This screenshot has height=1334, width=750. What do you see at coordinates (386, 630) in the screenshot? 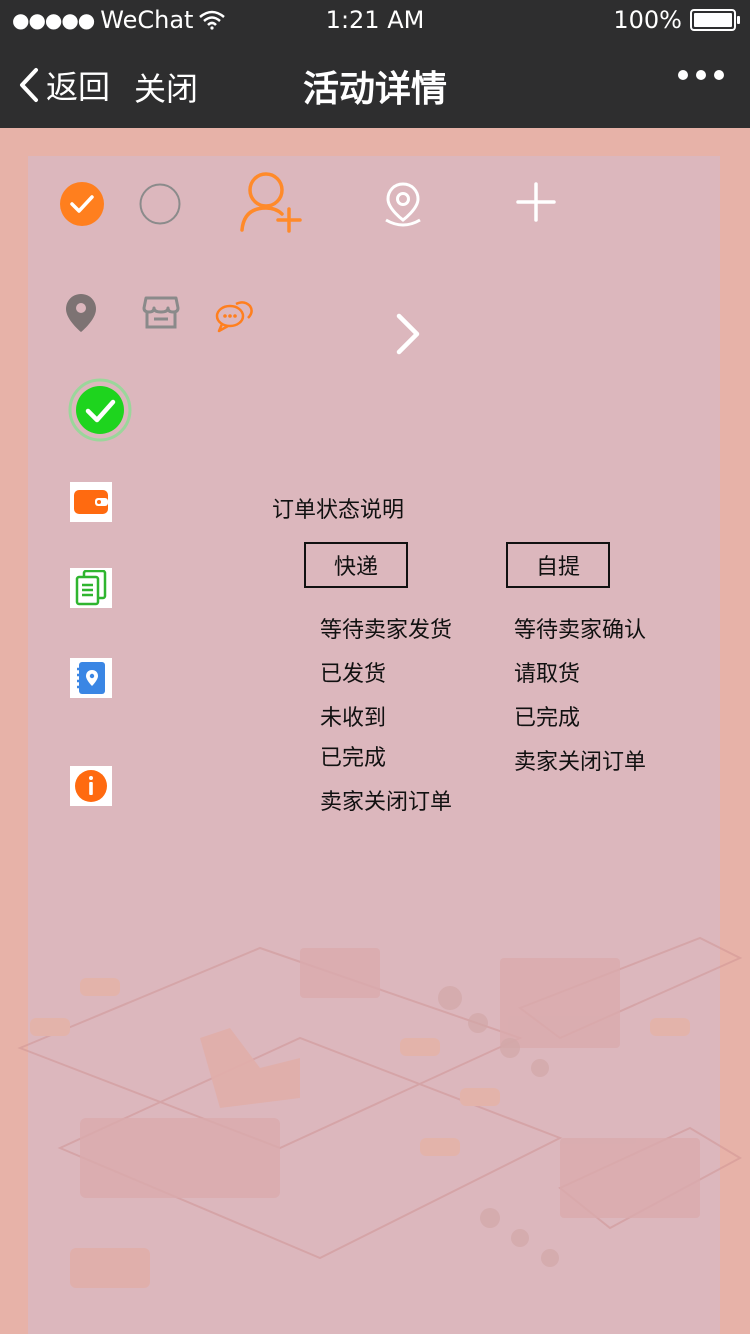
I see `express-status-item: 等待卖家发货` at bounding box center [386, 630].